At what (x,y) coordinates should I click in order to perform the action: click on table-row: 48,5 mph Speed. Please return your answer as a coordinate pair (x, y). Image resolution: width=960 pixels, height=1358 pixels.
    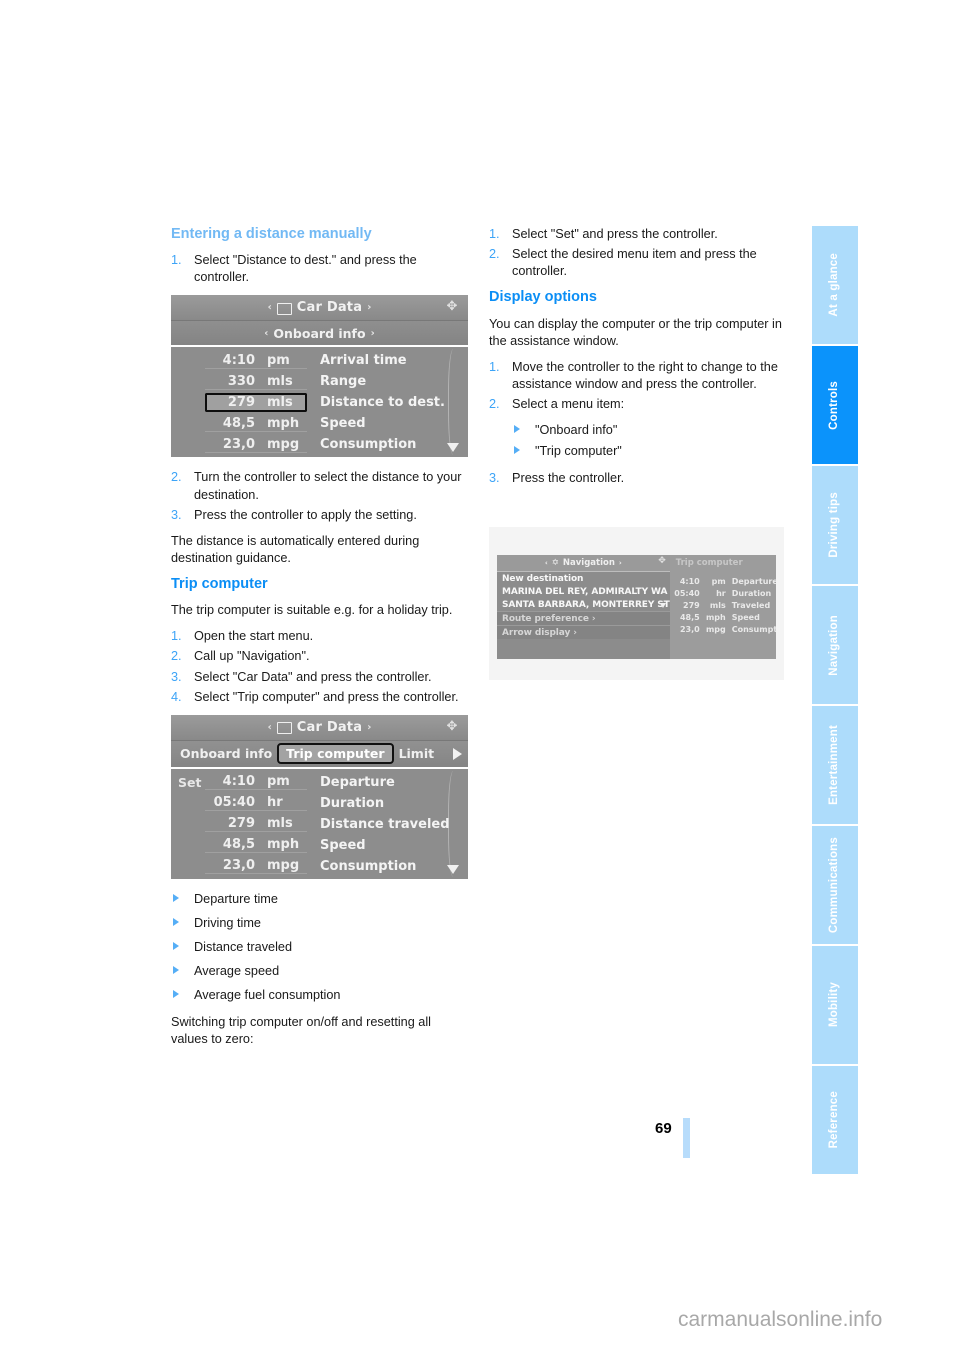
    Looking at the image, I should click on (319, 845).